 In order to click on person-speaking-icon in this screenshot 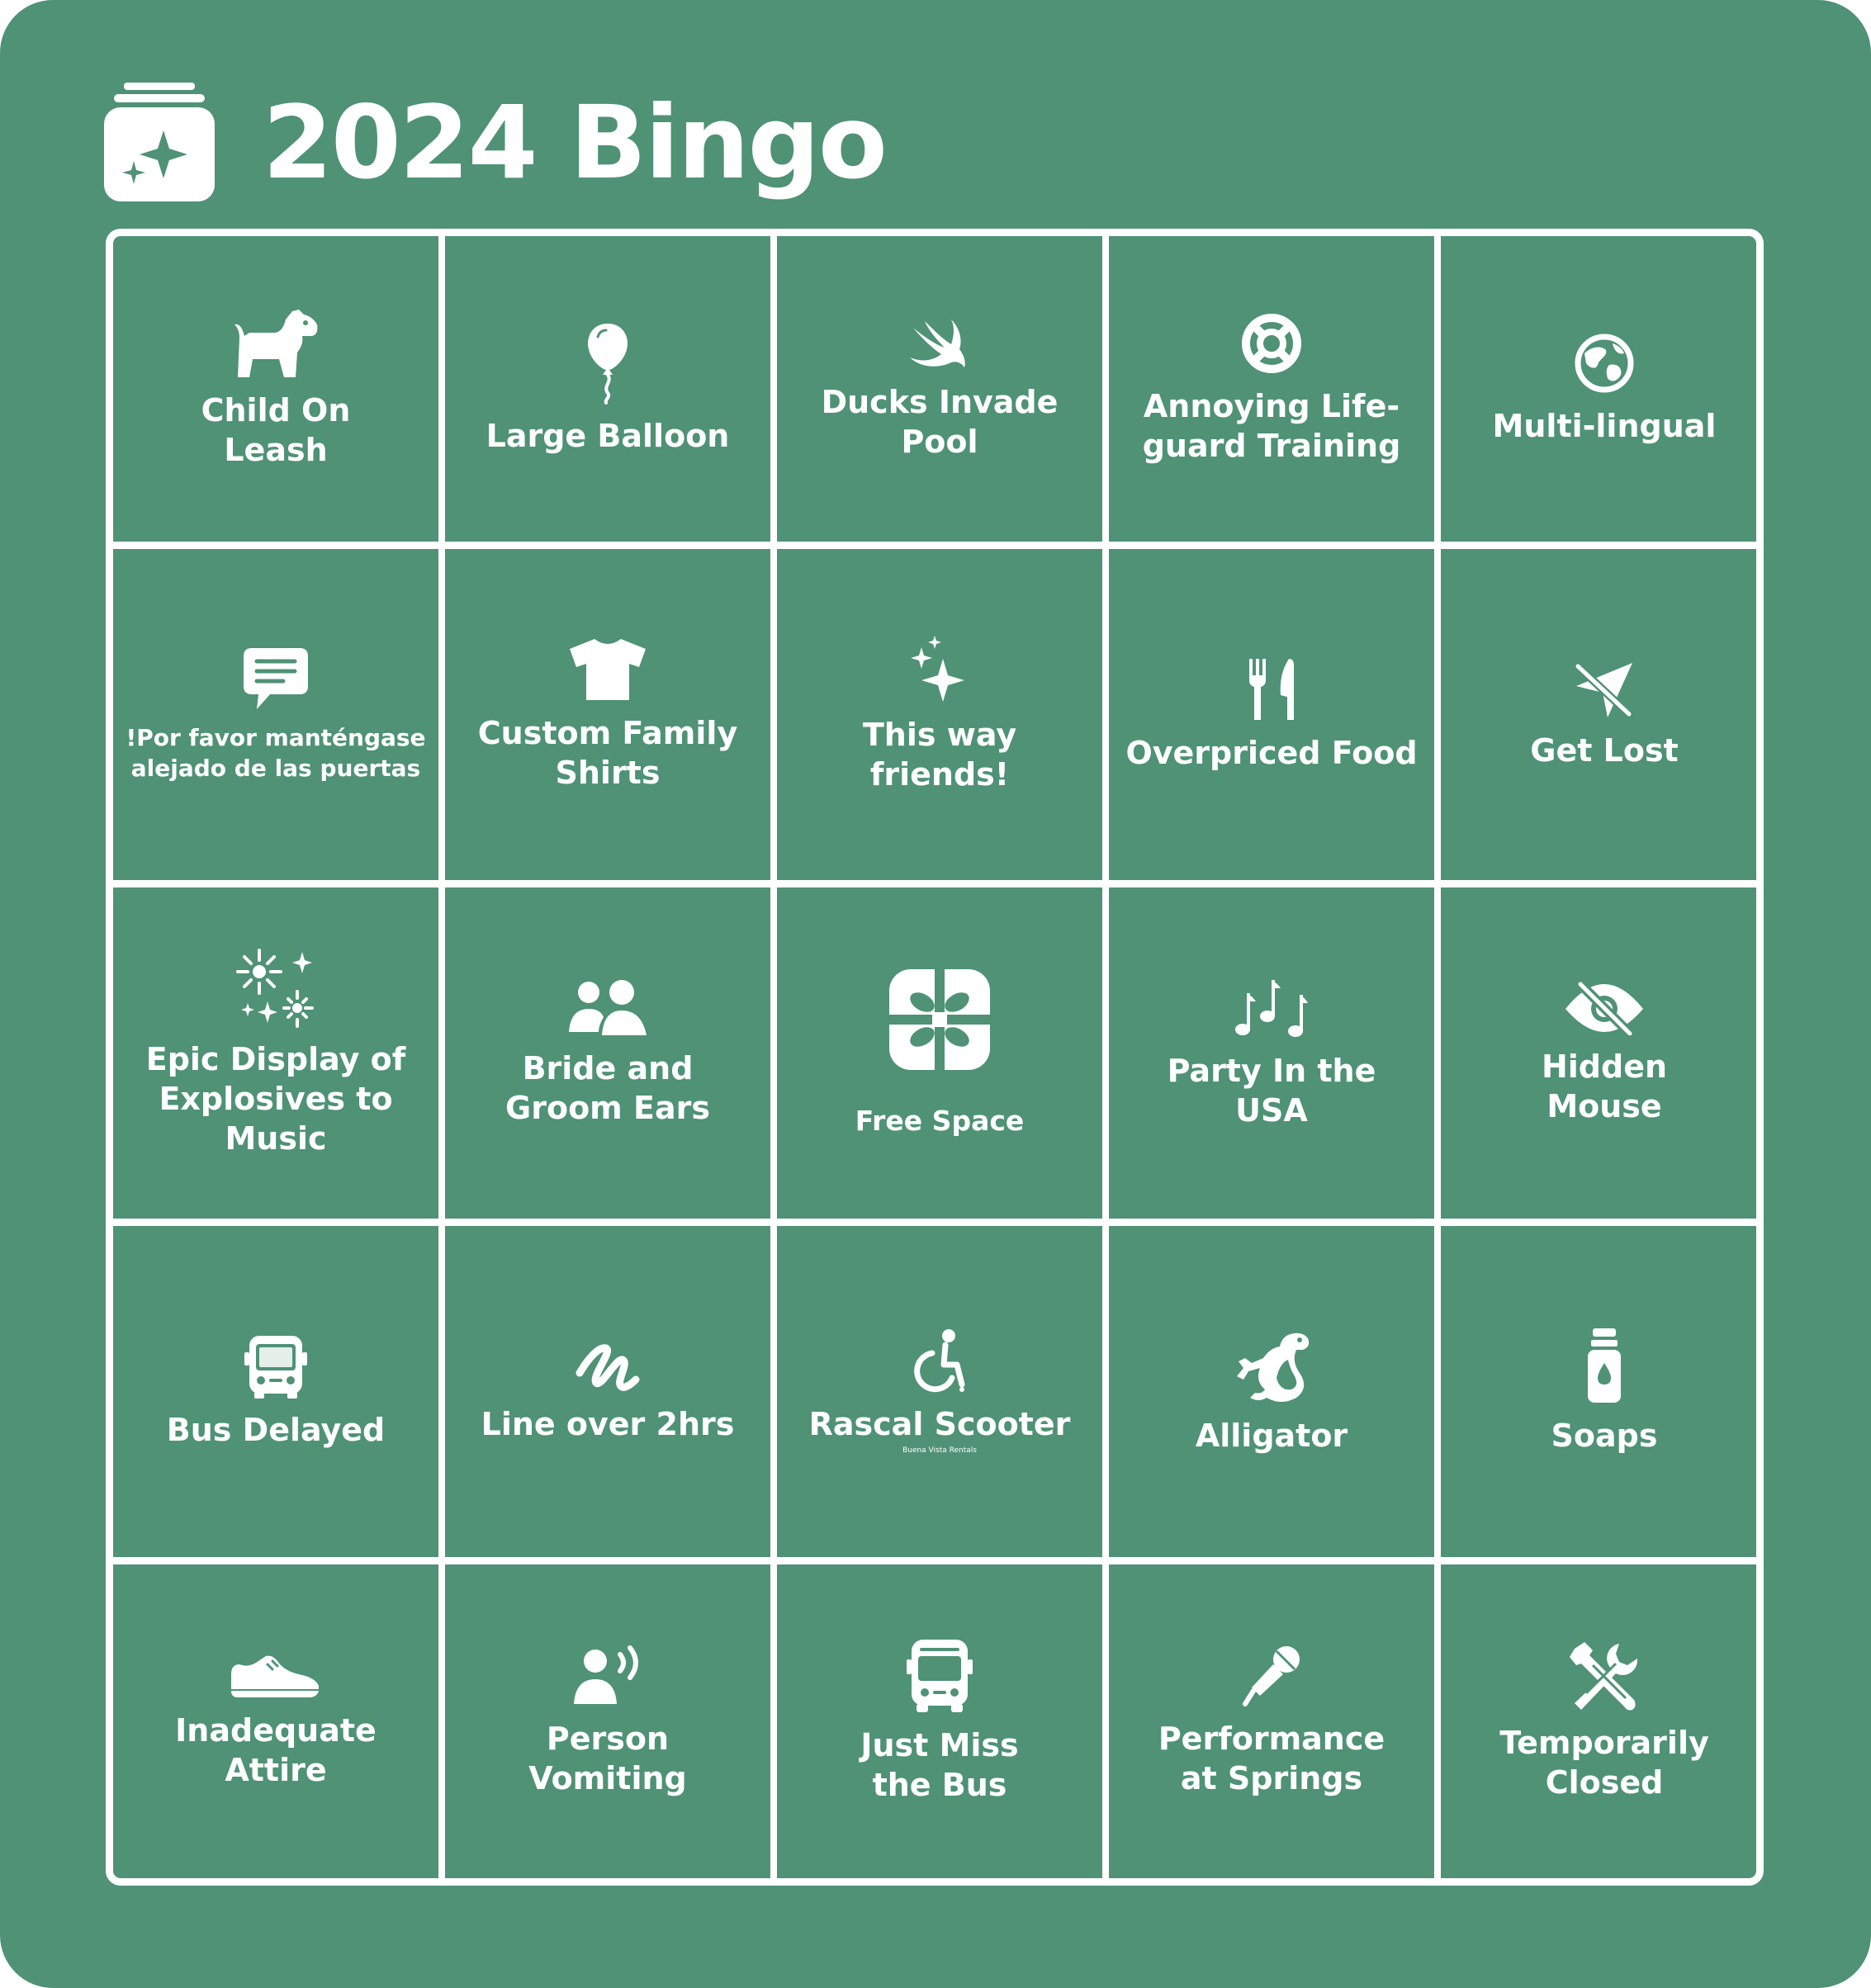, I will do `click(606, 1674)`.